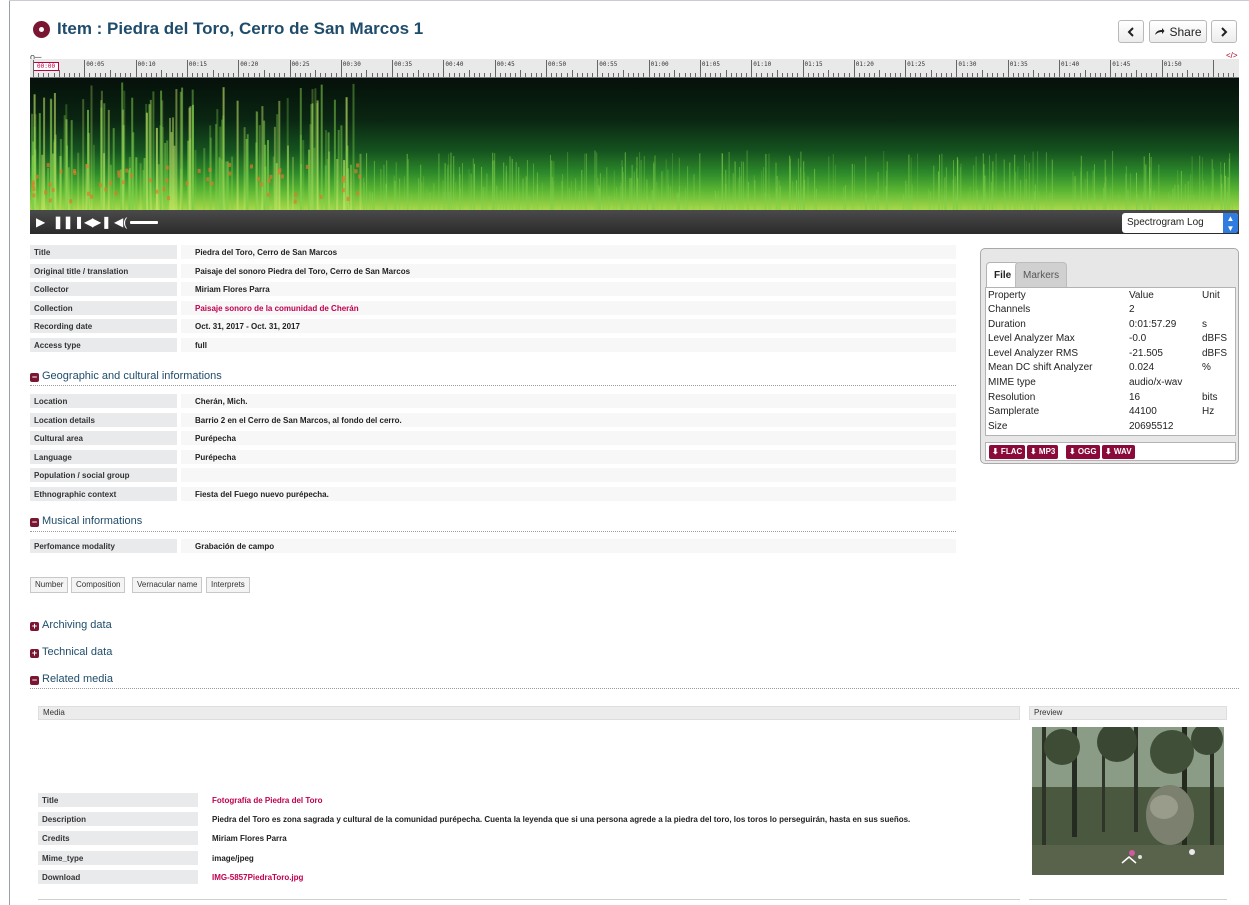 This screenshot has height=905, width=1249. What do you see at coordinates (167, 585) in the screenshot?
I see `musical-field-chip: Vernacular name` at bounding box center [167, 585].